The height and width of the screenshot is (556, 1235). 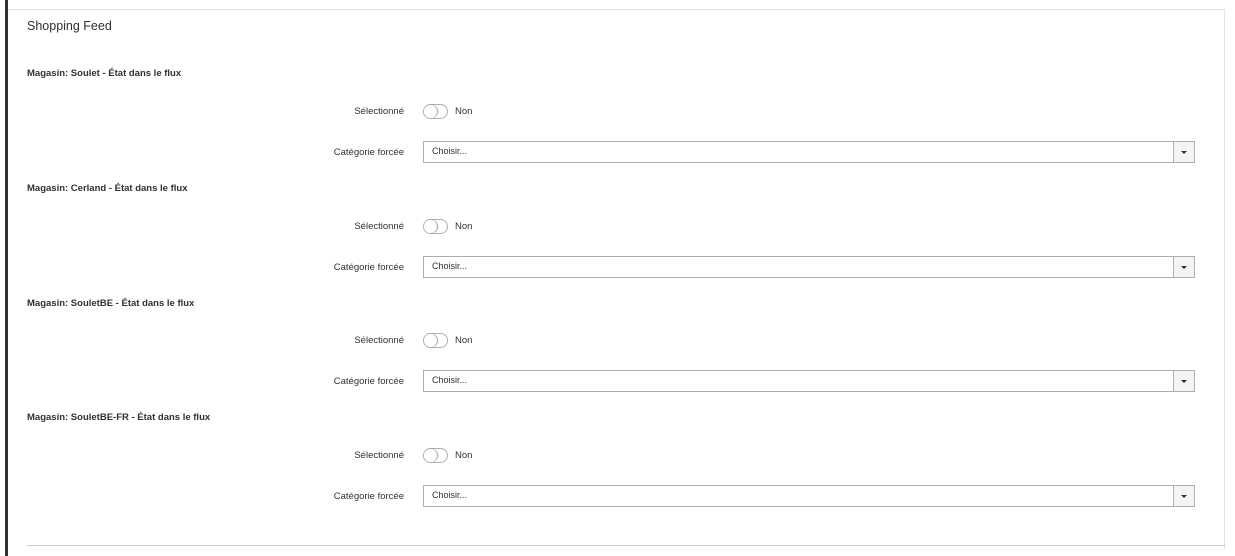 I want to click on bottom-divider, so click(x=626, y=545).